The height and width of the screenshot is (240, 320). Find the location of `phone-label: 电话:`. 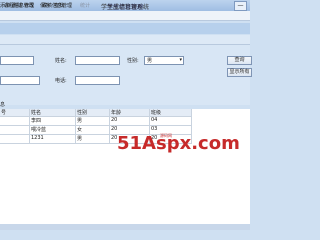

phone-label: 电话: is located at coordinates (61, 81).